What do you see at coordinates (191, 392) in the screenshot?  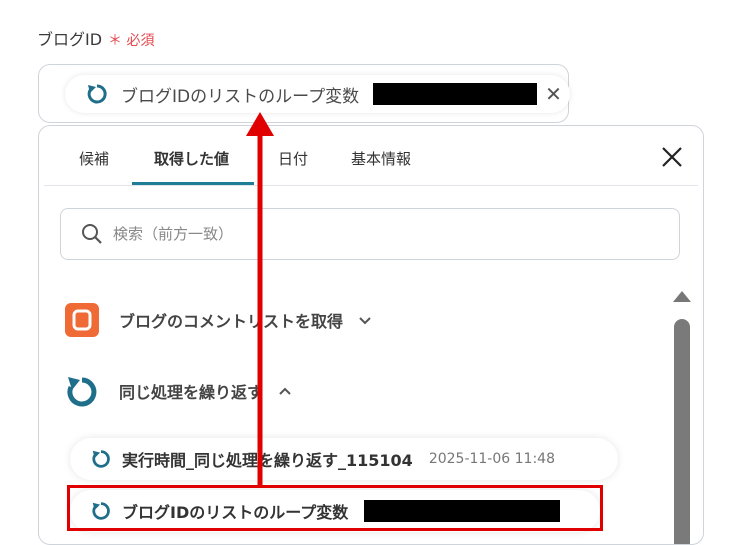 I see `section-title: 同じ処理を繰り返す` at bounding box center [191, 392].